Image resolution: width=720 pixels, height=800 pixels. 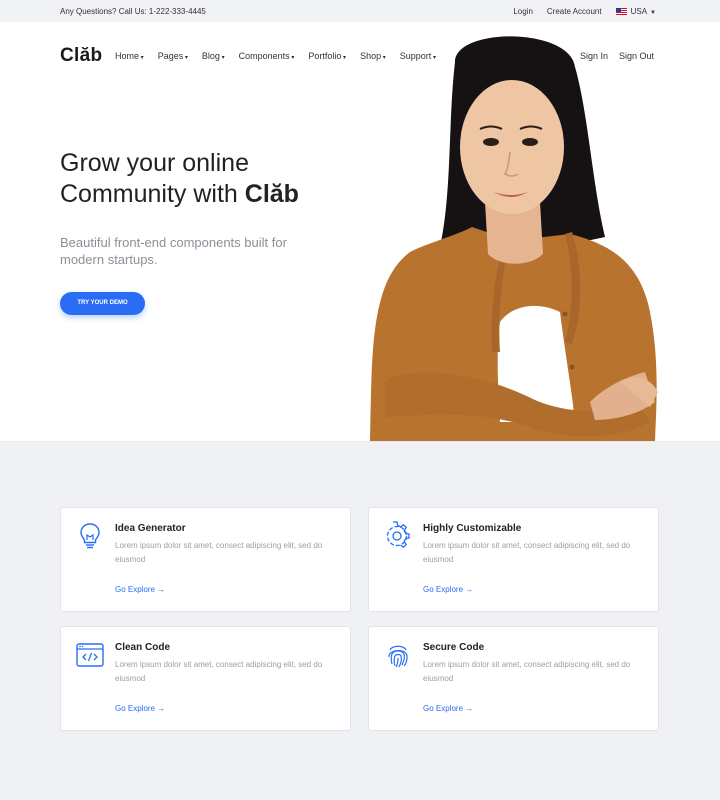 I want to click on nav-portfolio: Portfolio, so click(x=327, y=56).